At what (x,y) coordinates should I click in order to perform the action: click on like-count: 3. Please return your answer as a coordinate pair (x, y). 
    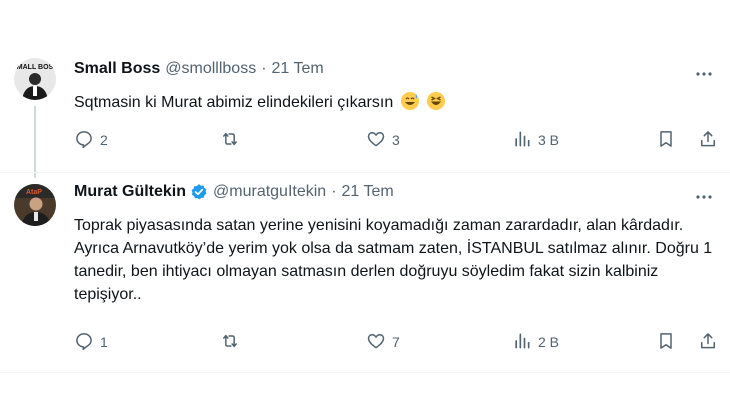
    Looking at the image, I should click on (396, 140).